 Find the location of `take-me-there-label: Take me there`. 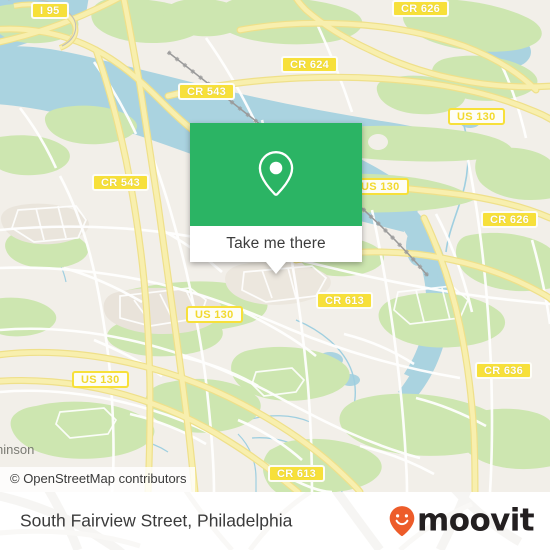

take-me-there-label: Take me there is located at coordinates (276, 243).